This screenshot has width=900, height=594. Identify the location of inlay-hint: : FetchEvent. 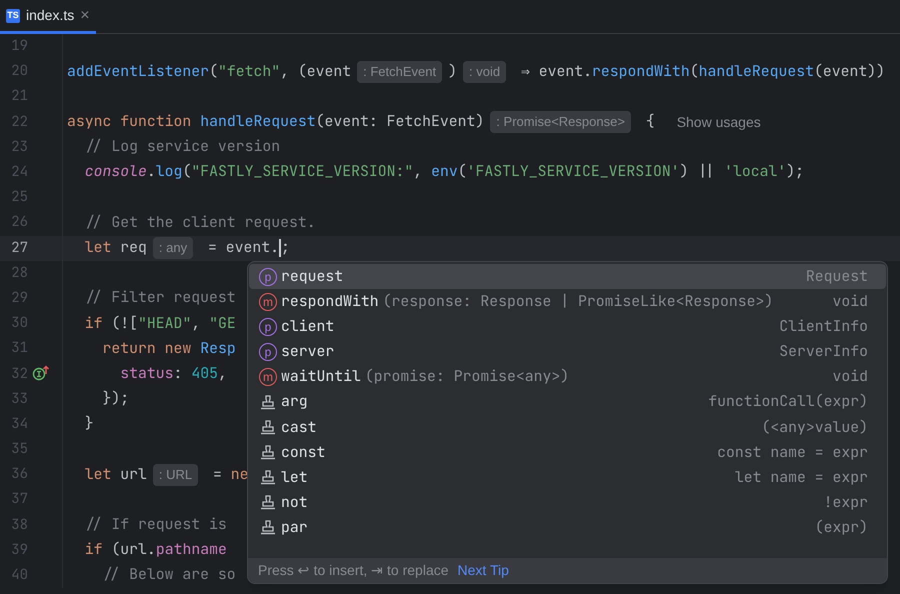
(399, 72).